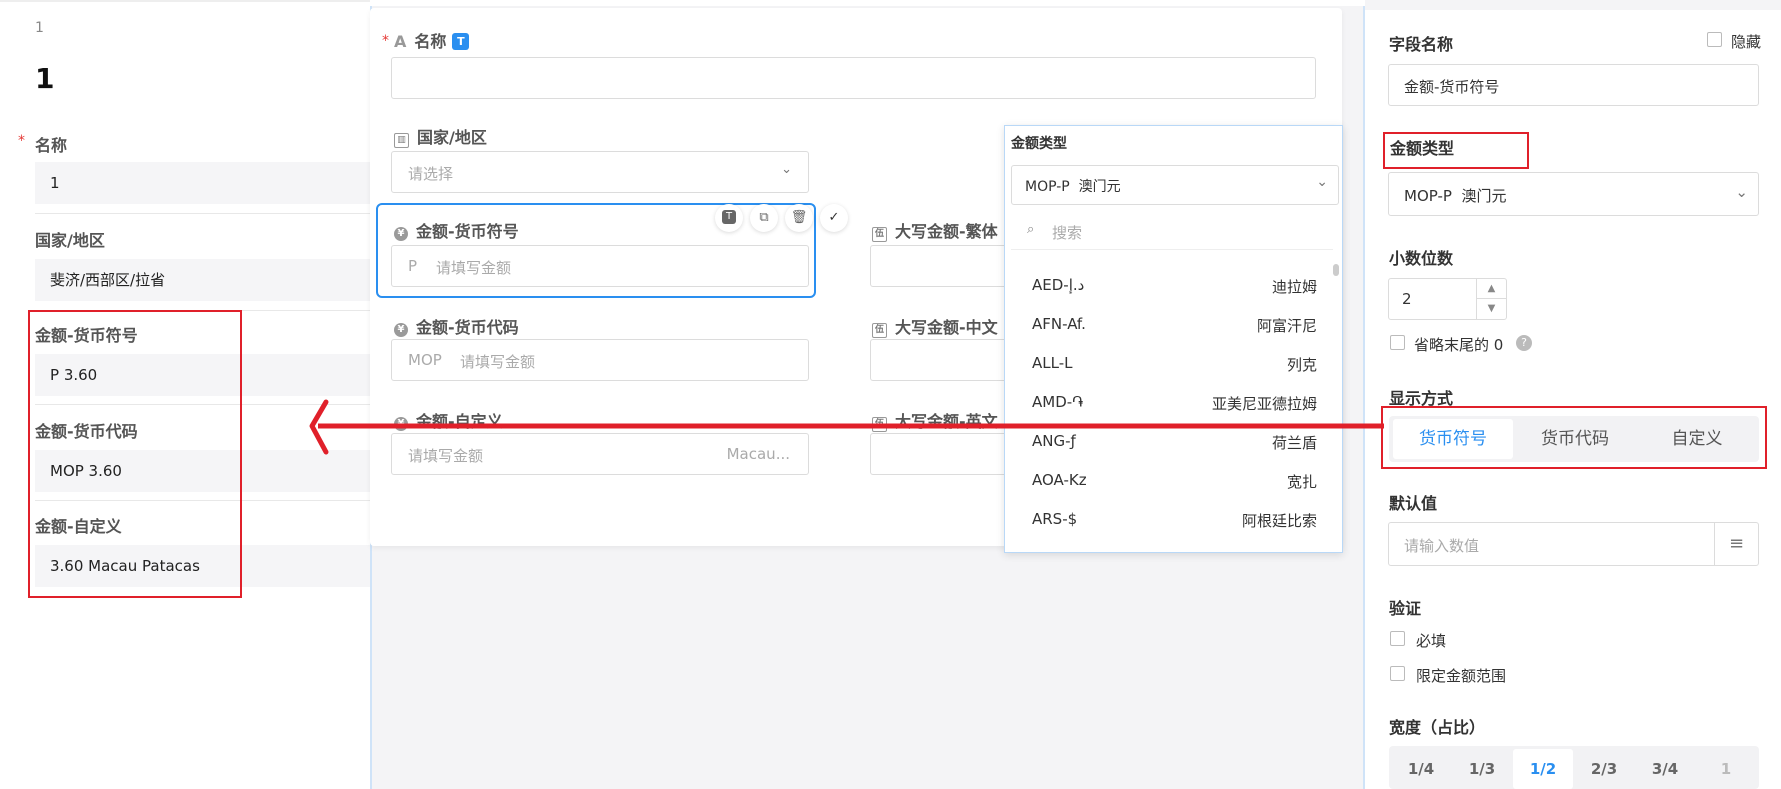 The image size is (1781, 789). I want to click on annotation-arrow, so click(846, 427).